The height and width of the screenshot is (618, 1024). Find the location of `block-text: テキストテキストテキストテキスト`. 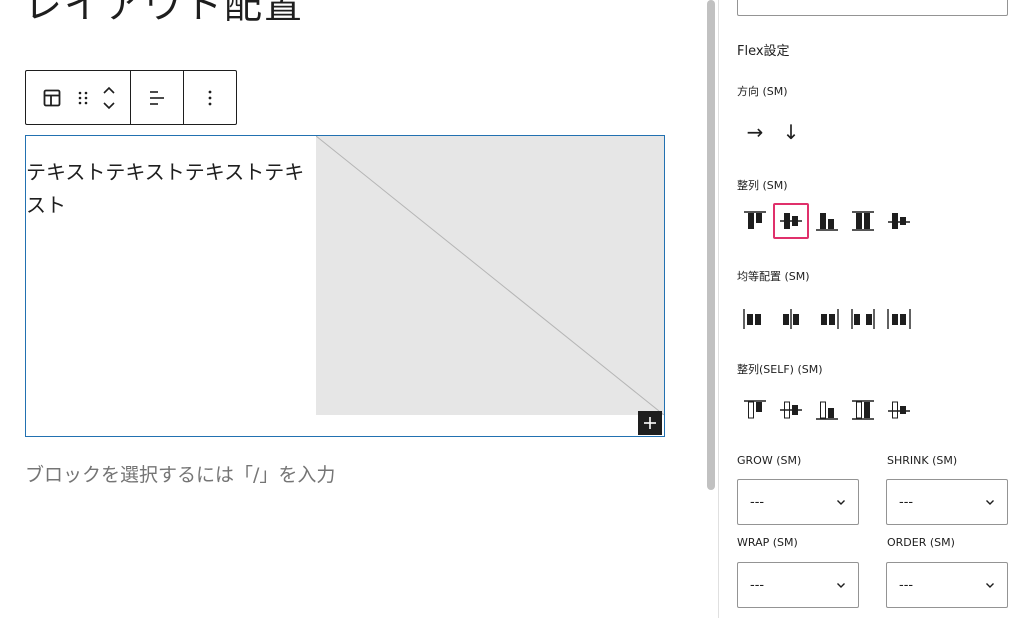

block-text: テキストテキストテキストテキスト is located at coordinates (171, 189).